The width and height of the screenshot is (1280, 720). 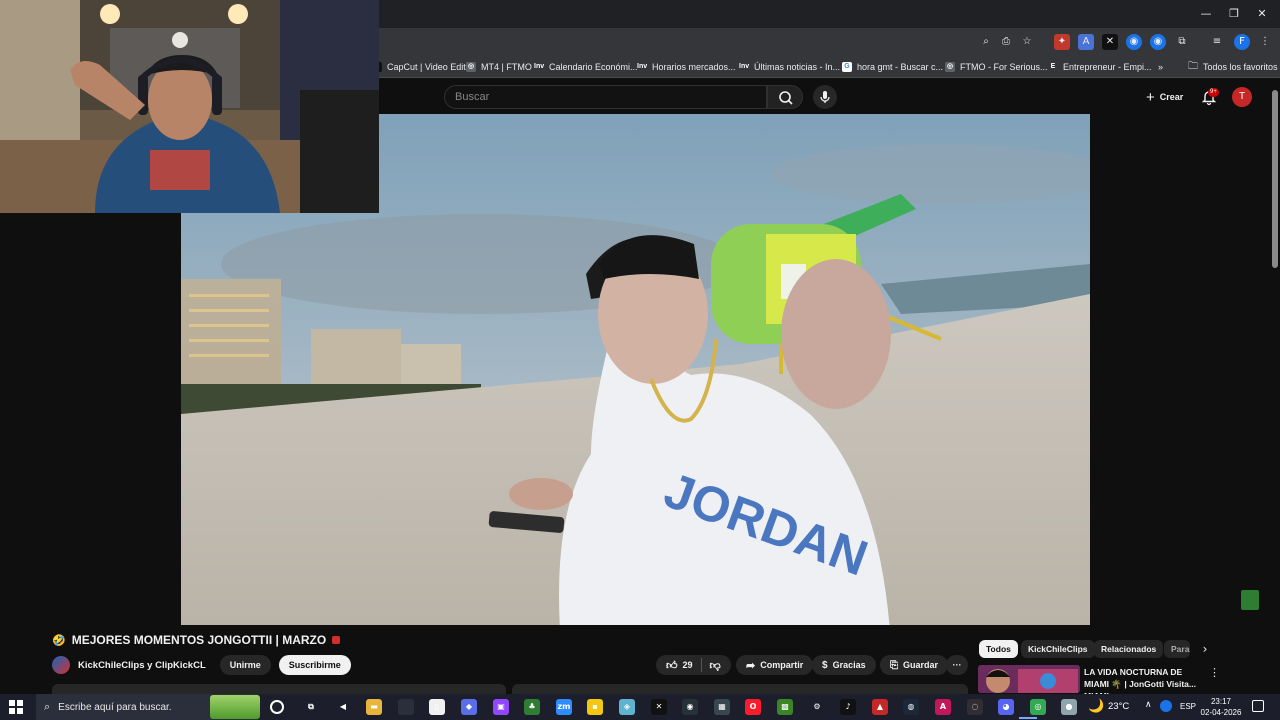 What do you see at coordinates (785, 97) in the screenshot?
I see `search-button` at bounding box center [785, 97].